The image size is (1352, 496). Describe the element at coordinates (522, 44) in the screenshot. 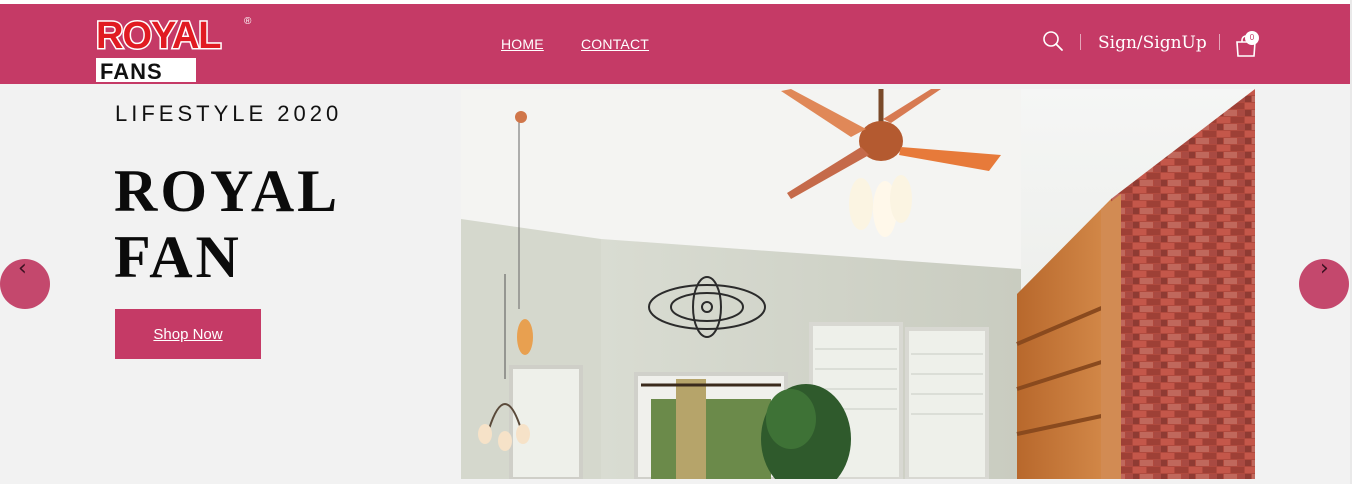

I see `nav-home-link: HOME` at that location.